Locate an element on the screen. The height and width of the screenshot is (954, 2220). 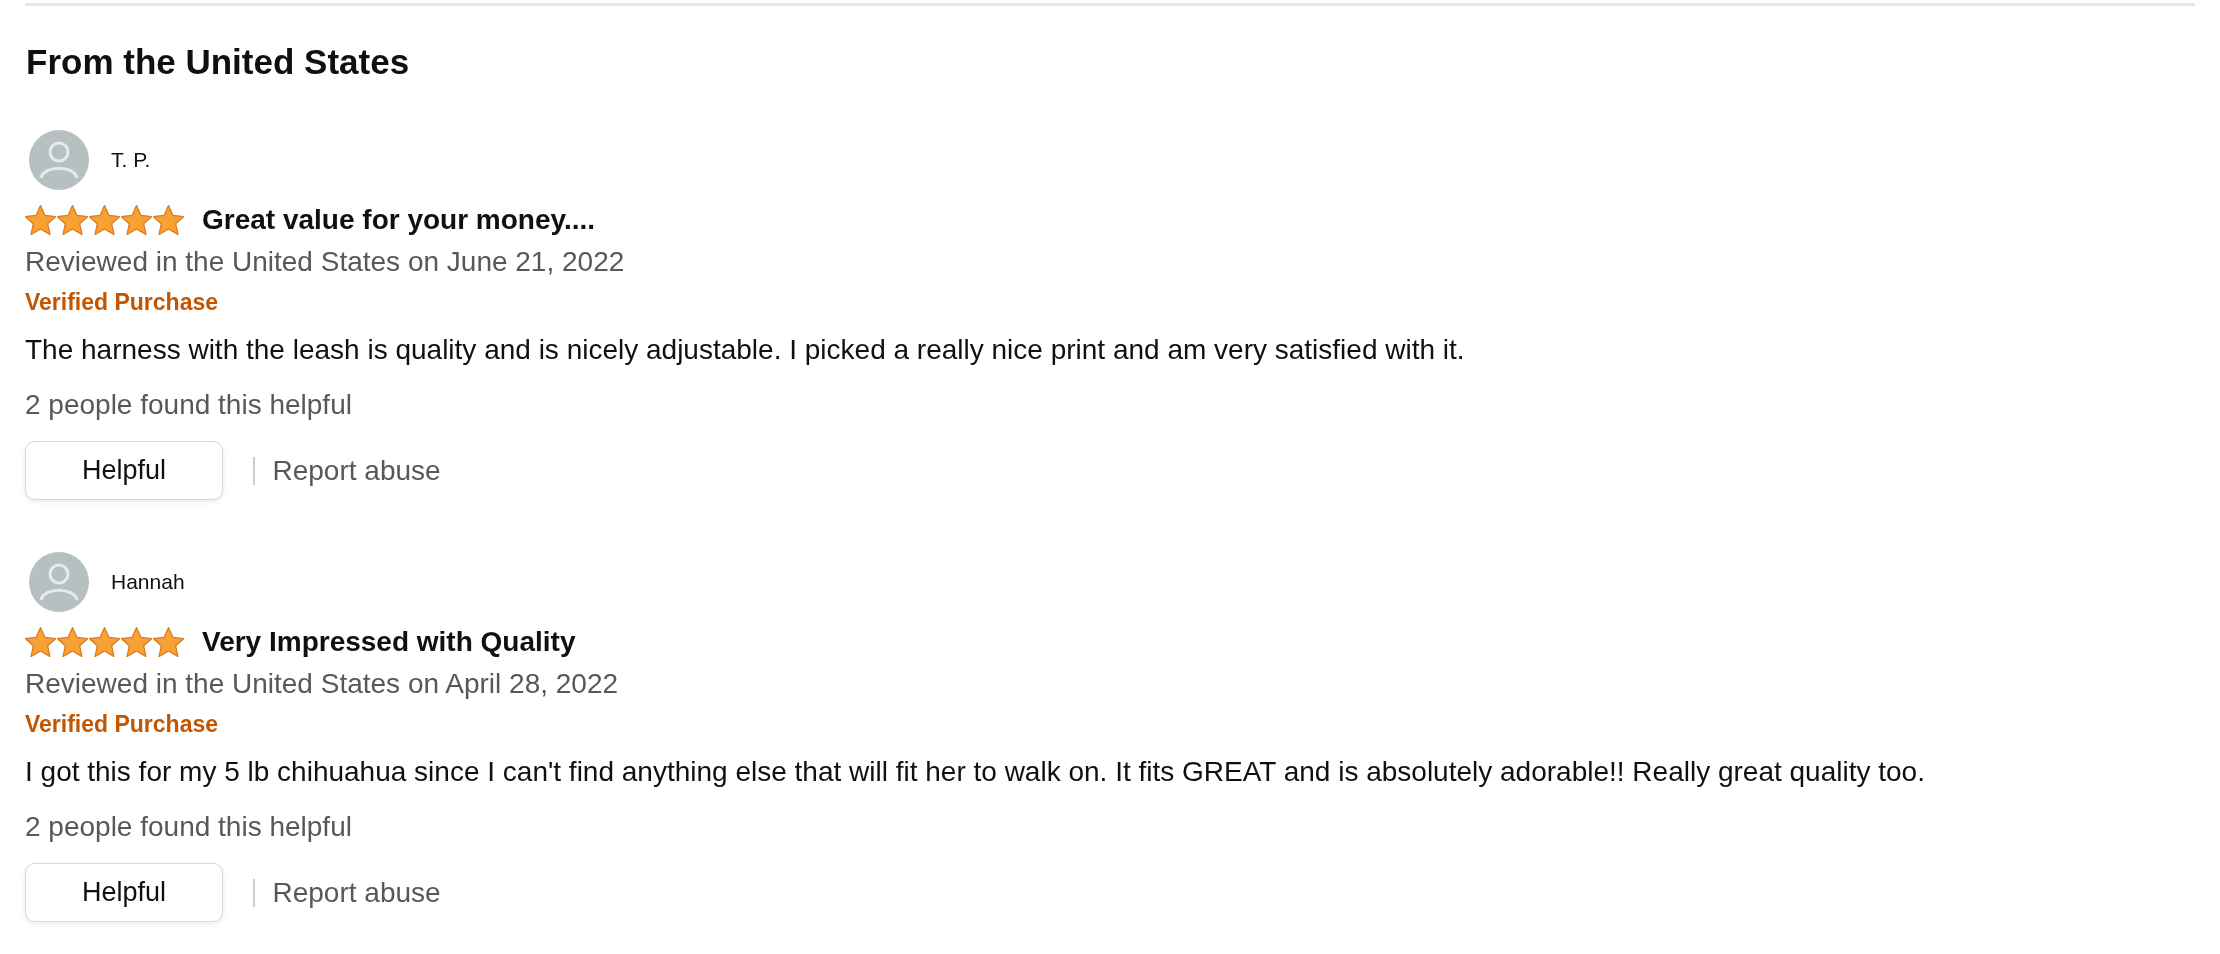
review-text: The harness with the leash is quality and is nicely adjustable. I picked a really nice print and am very satisfied with it. is located at coordinates (745, 350).